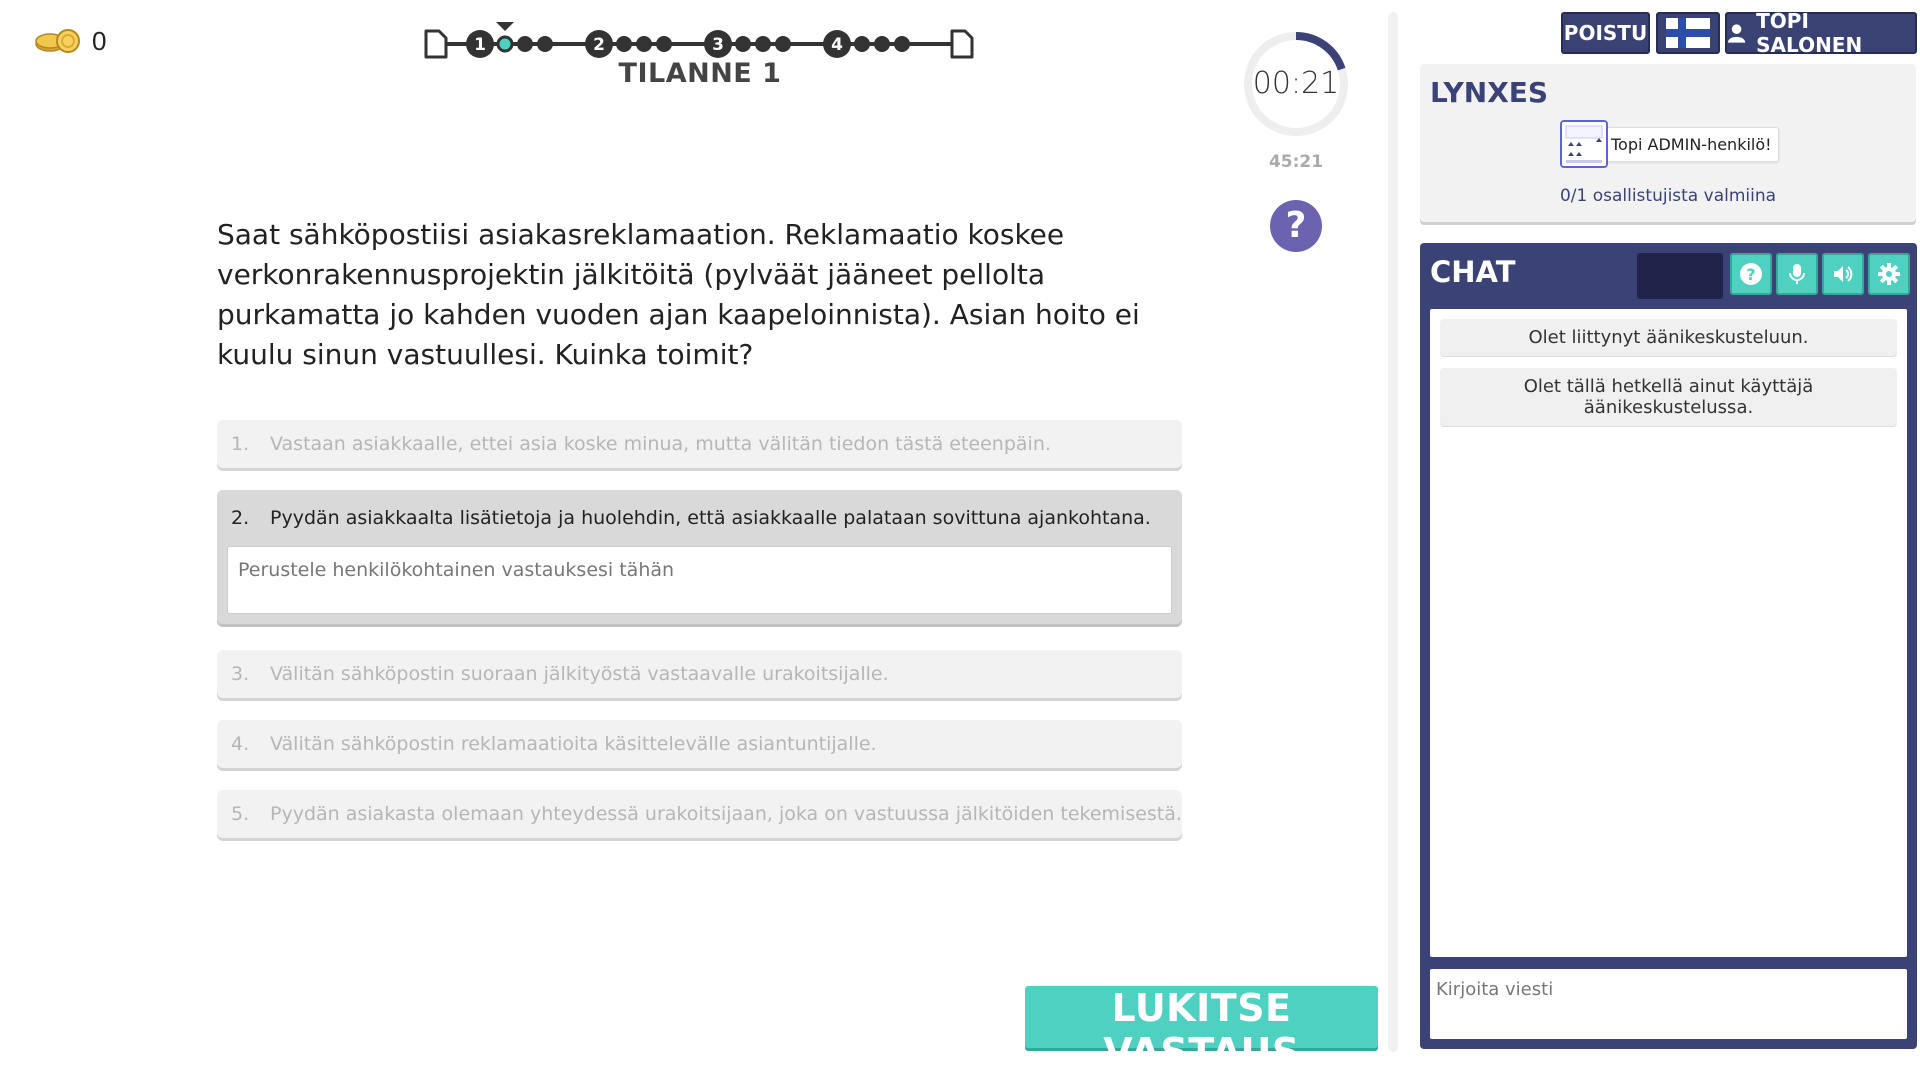 The height and width of the screenshot is (1074, 1920). Describe the element at coordinates (1393, 532) in the screenshot. I see `scrollbar` at that location.